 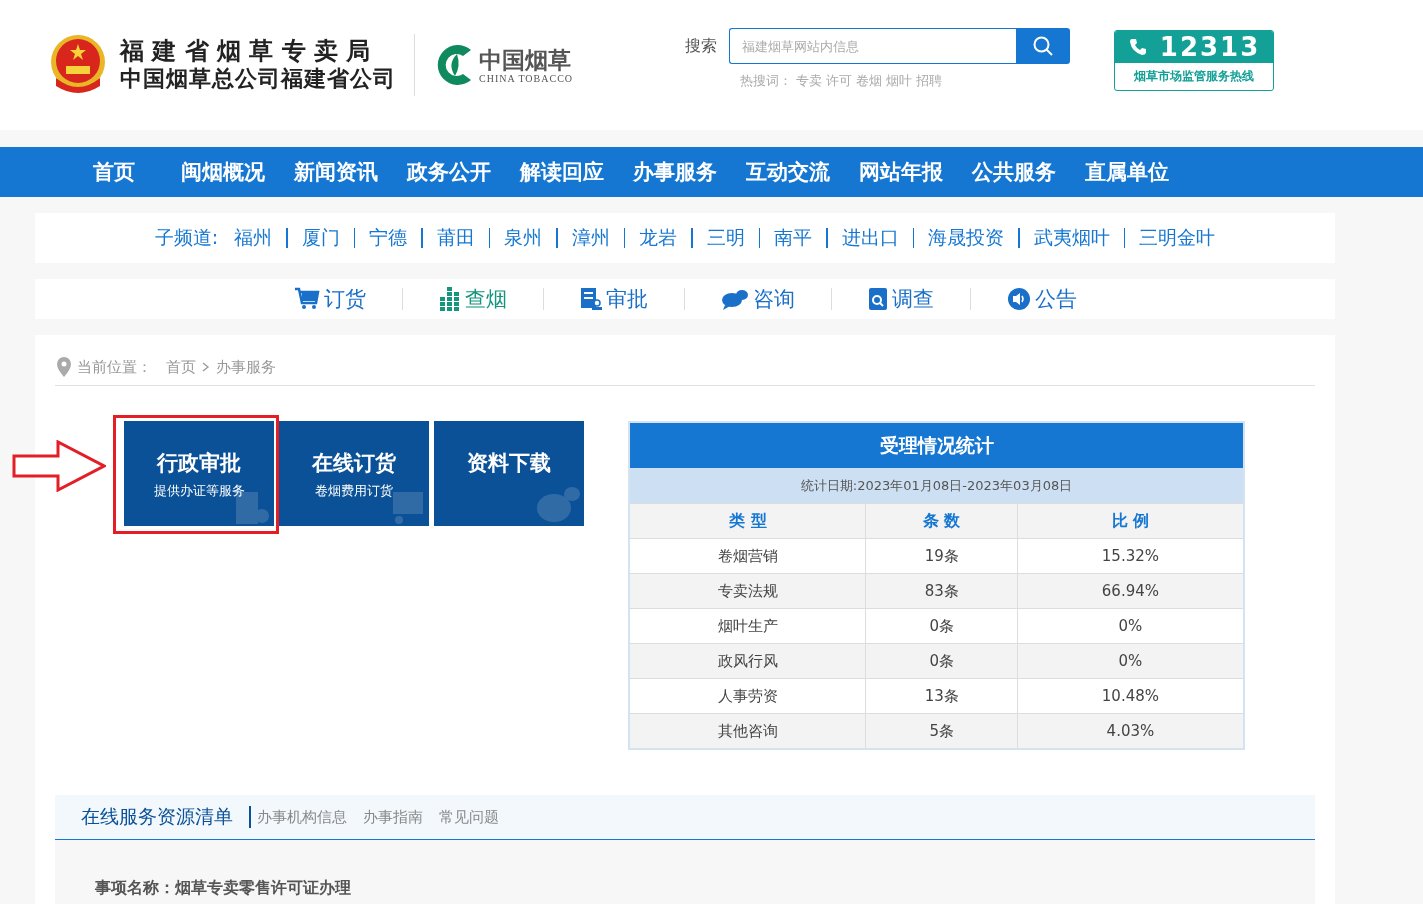 I want to click on quick-link: 审批, so click(x=613, y=299).